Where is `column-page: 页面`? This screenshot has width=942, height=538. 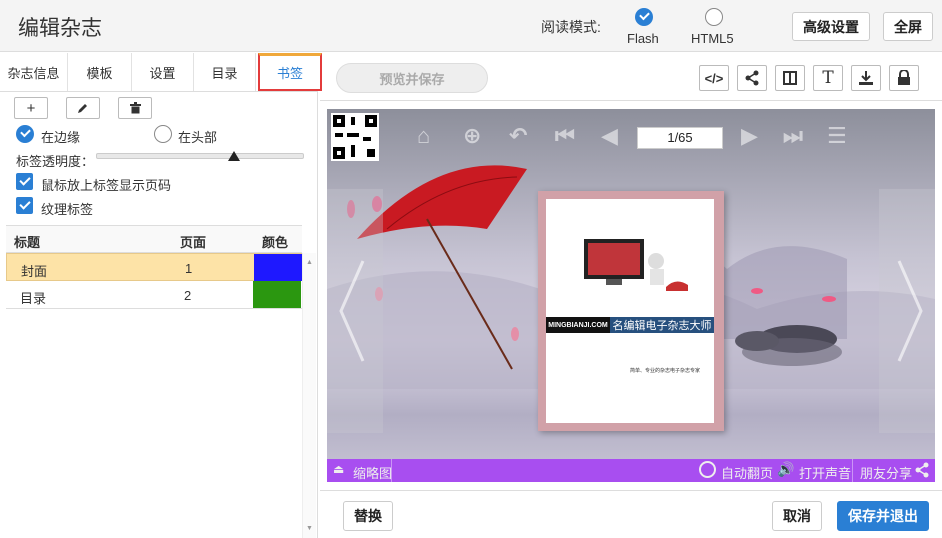
column-page: 页面 is located at coordinates (193, 242).